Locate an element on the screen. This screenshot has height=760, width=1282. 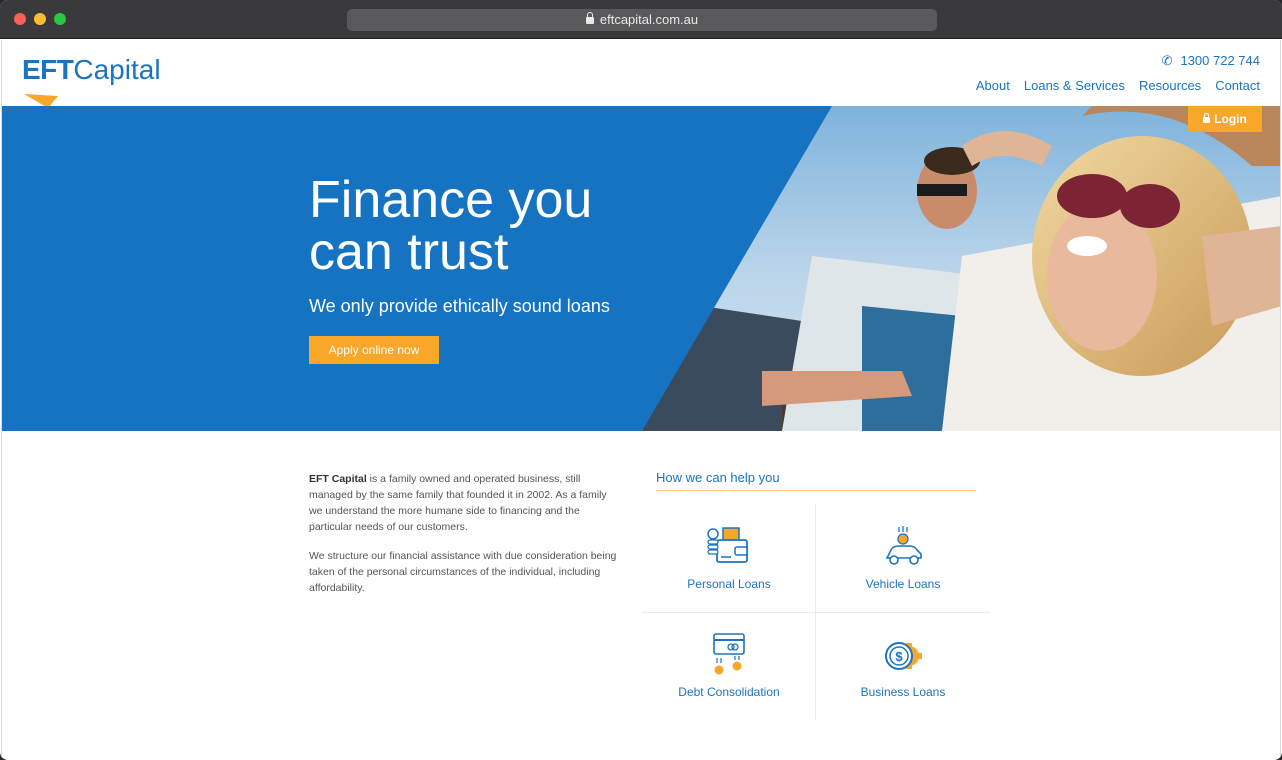
apply-online-button: Apply online now is located at coordinates (374, 350).